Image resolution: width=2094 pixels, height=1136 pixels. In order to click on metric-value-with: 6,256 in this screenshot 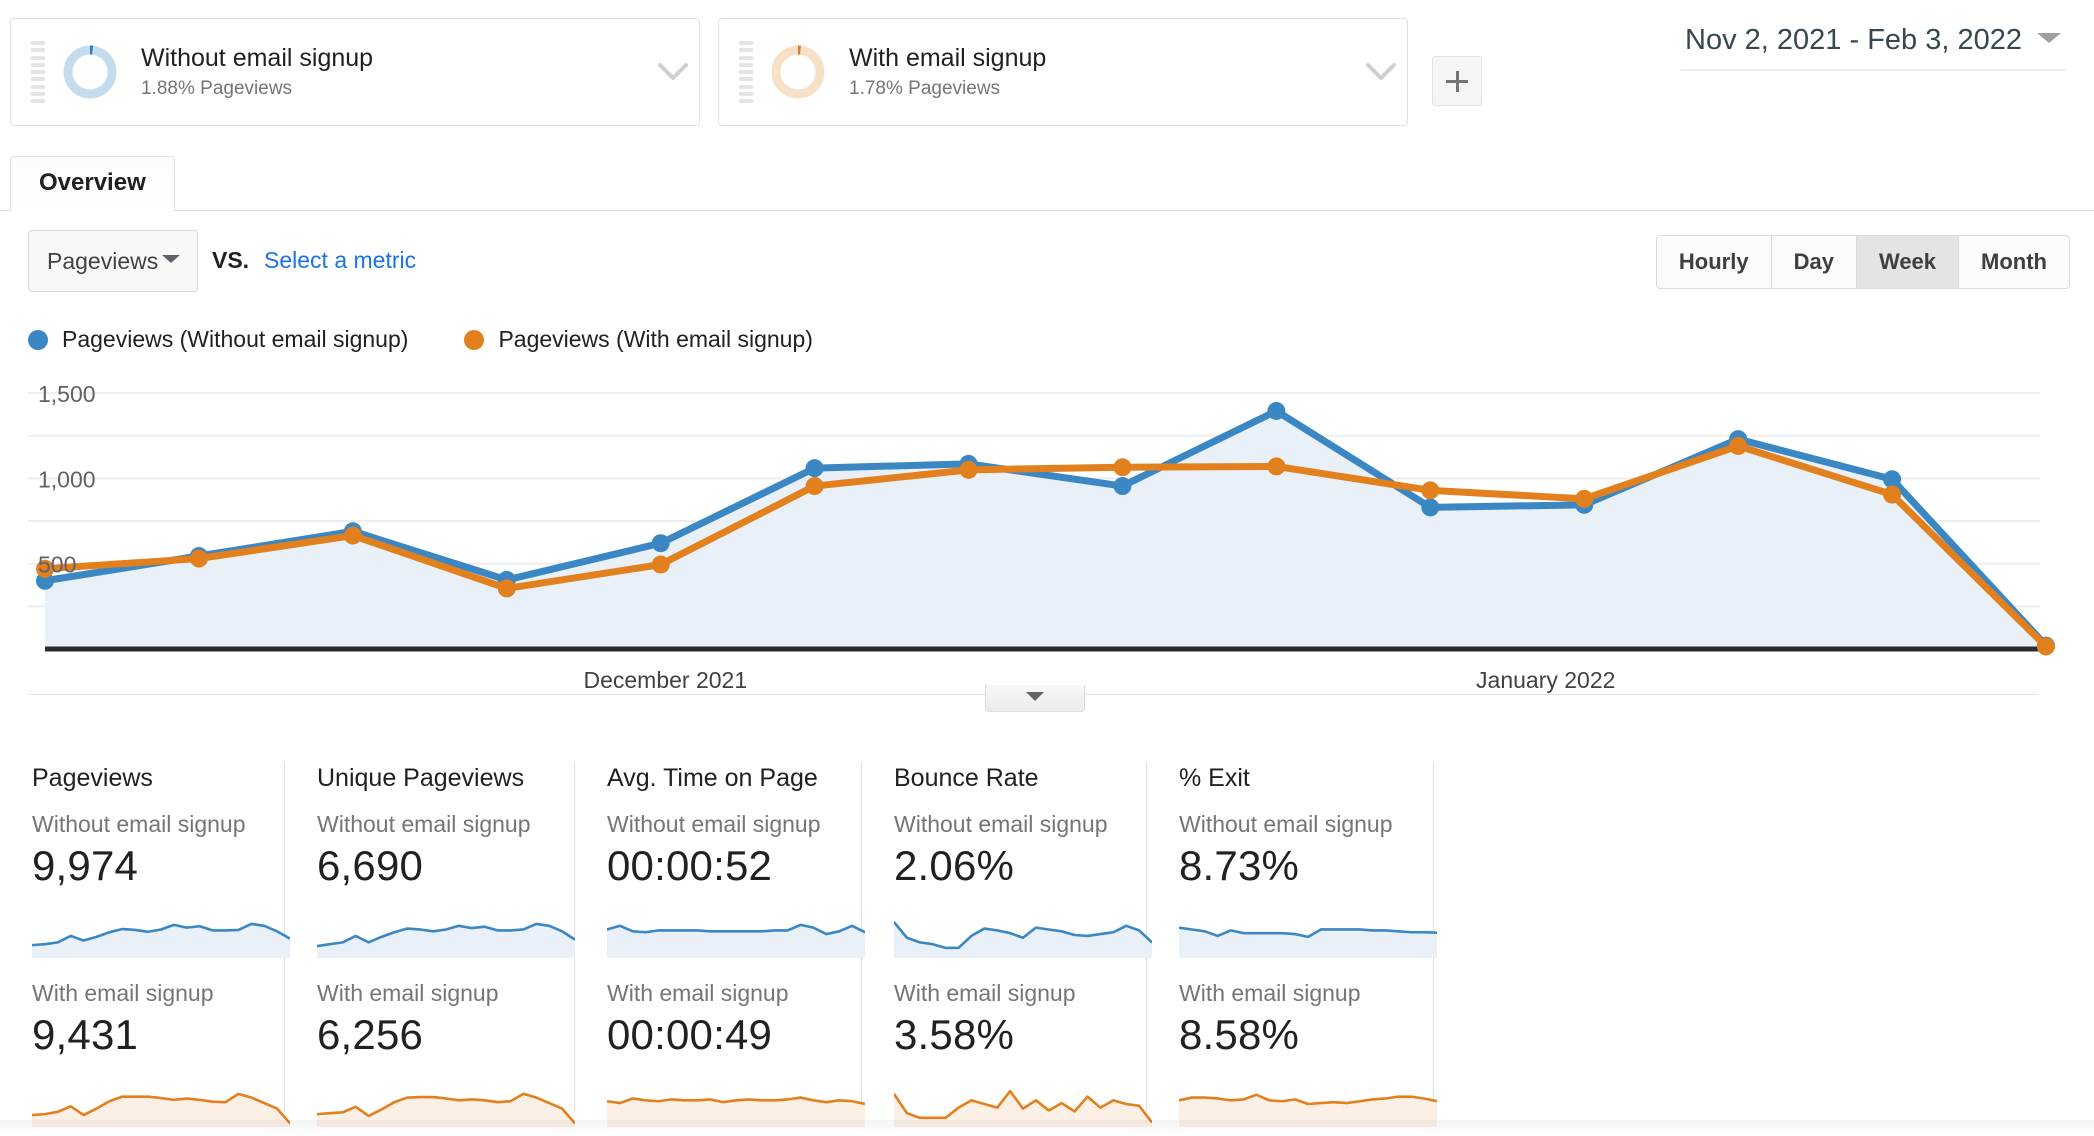, I will do `click(370, 1034)`.